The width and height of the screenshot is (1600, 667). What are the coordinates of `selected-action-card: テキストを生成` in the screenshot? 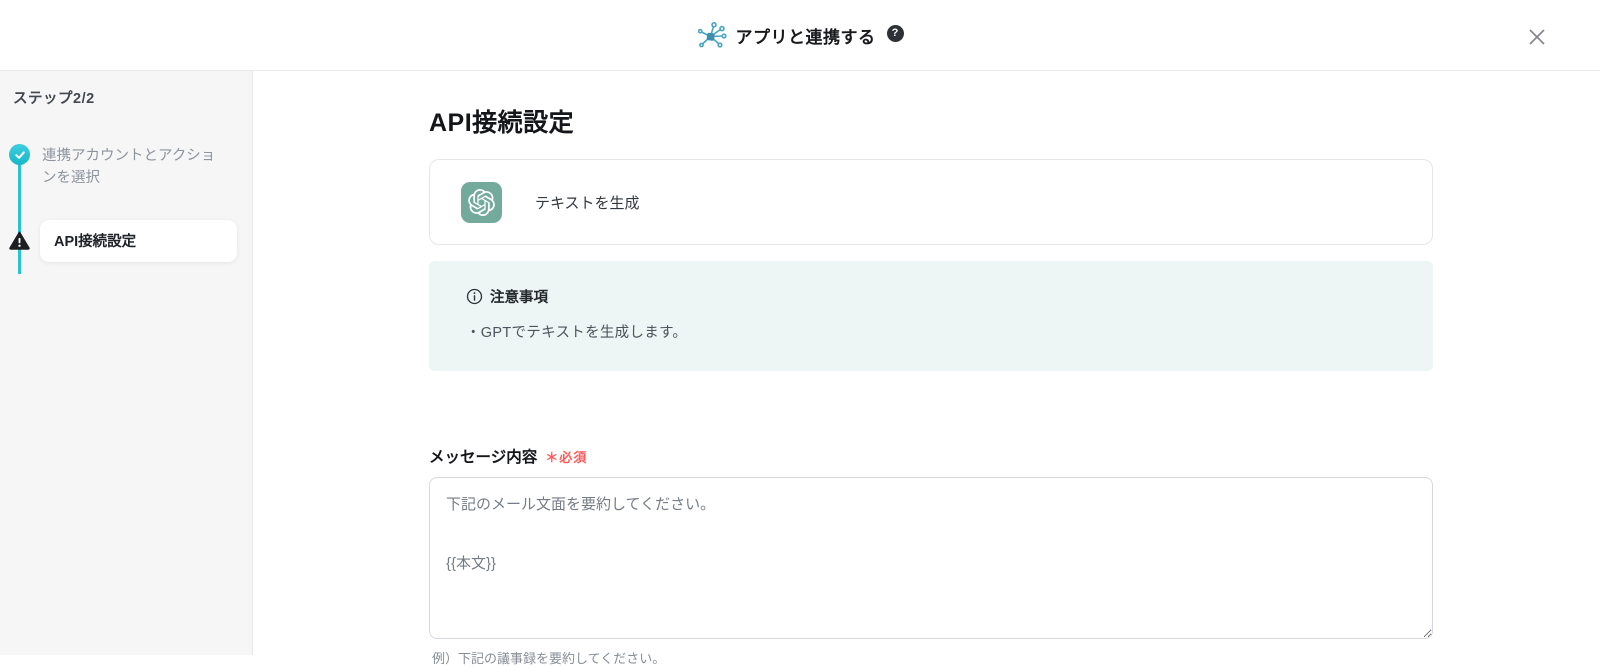 It's located at (931, 202).